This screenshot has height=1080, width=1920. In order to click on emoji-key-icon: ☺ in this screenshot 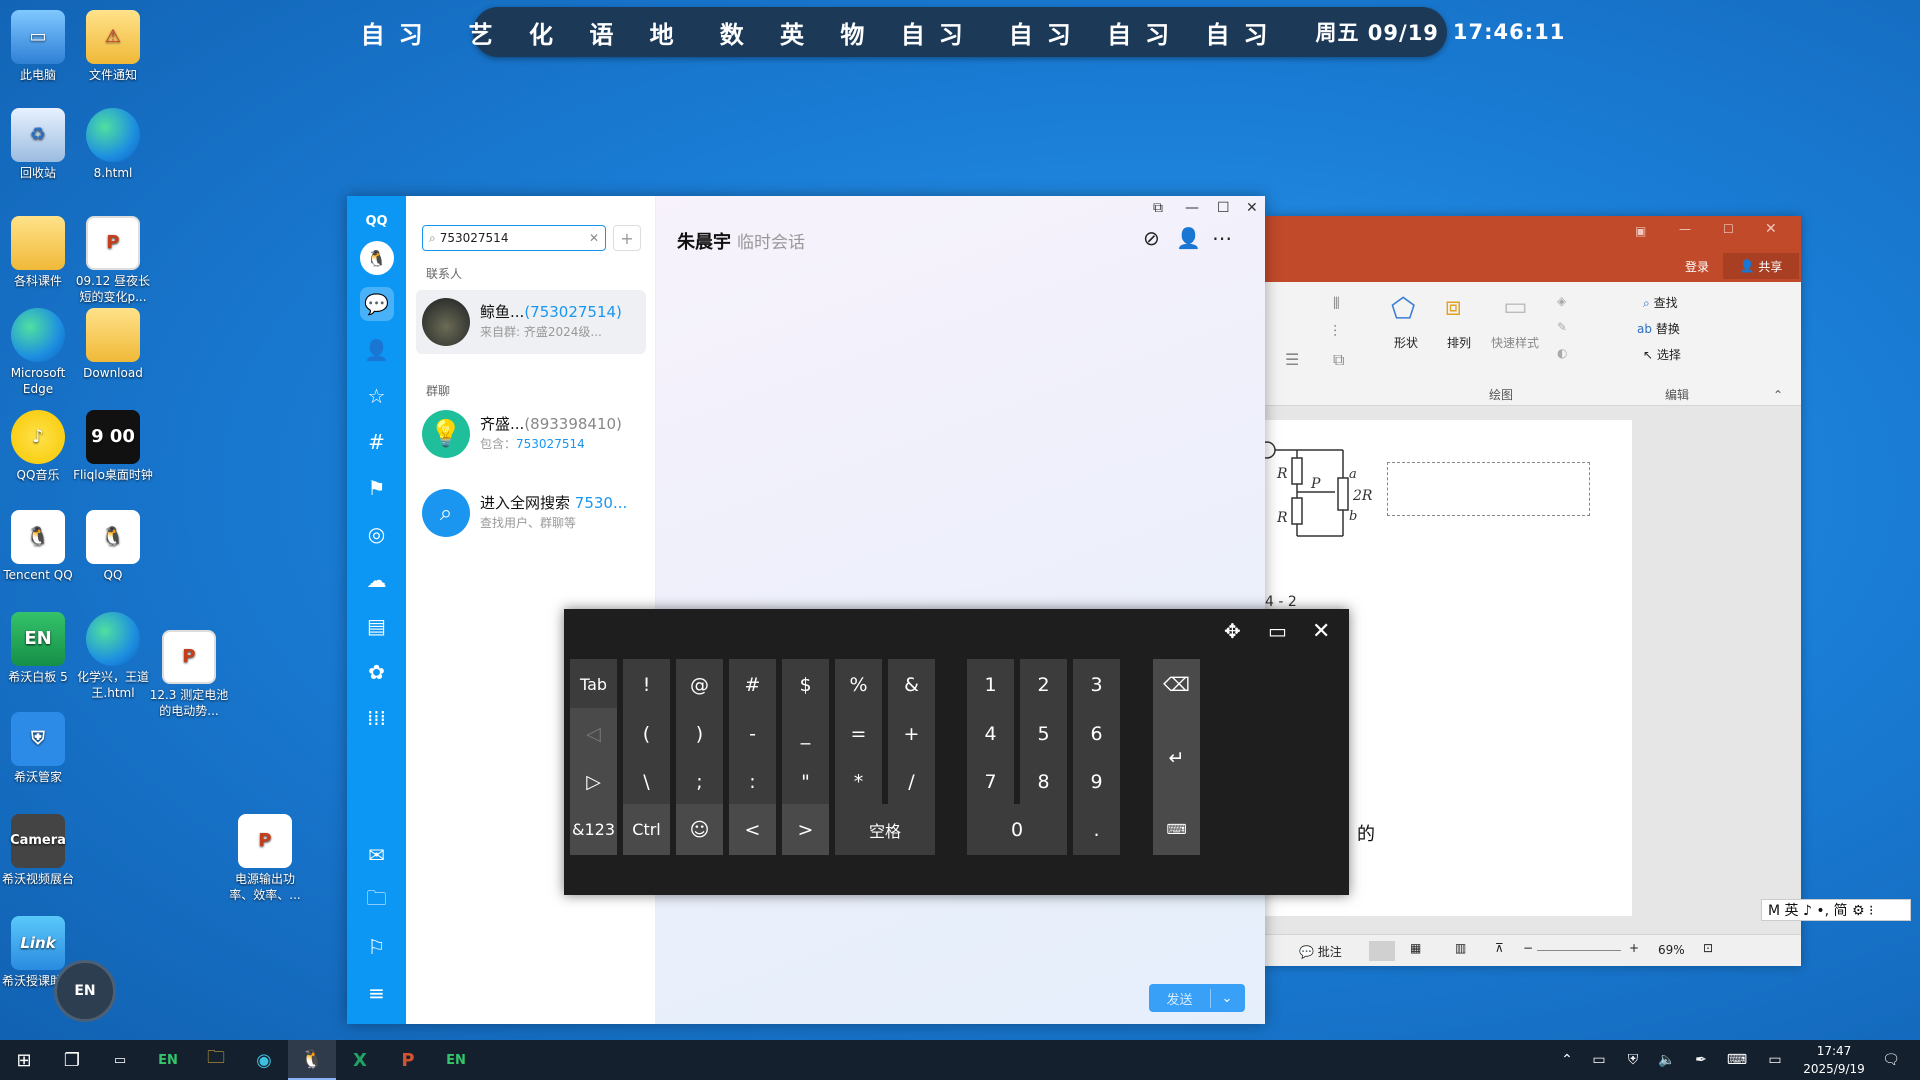, I will do `click(699, 829)`.